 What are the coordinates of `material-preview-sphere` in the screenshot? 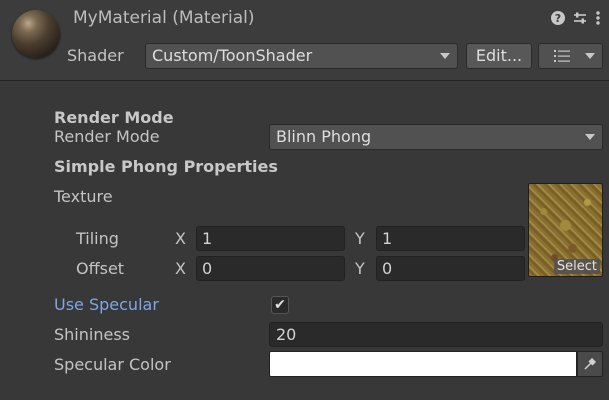 It's located at (36, 34).